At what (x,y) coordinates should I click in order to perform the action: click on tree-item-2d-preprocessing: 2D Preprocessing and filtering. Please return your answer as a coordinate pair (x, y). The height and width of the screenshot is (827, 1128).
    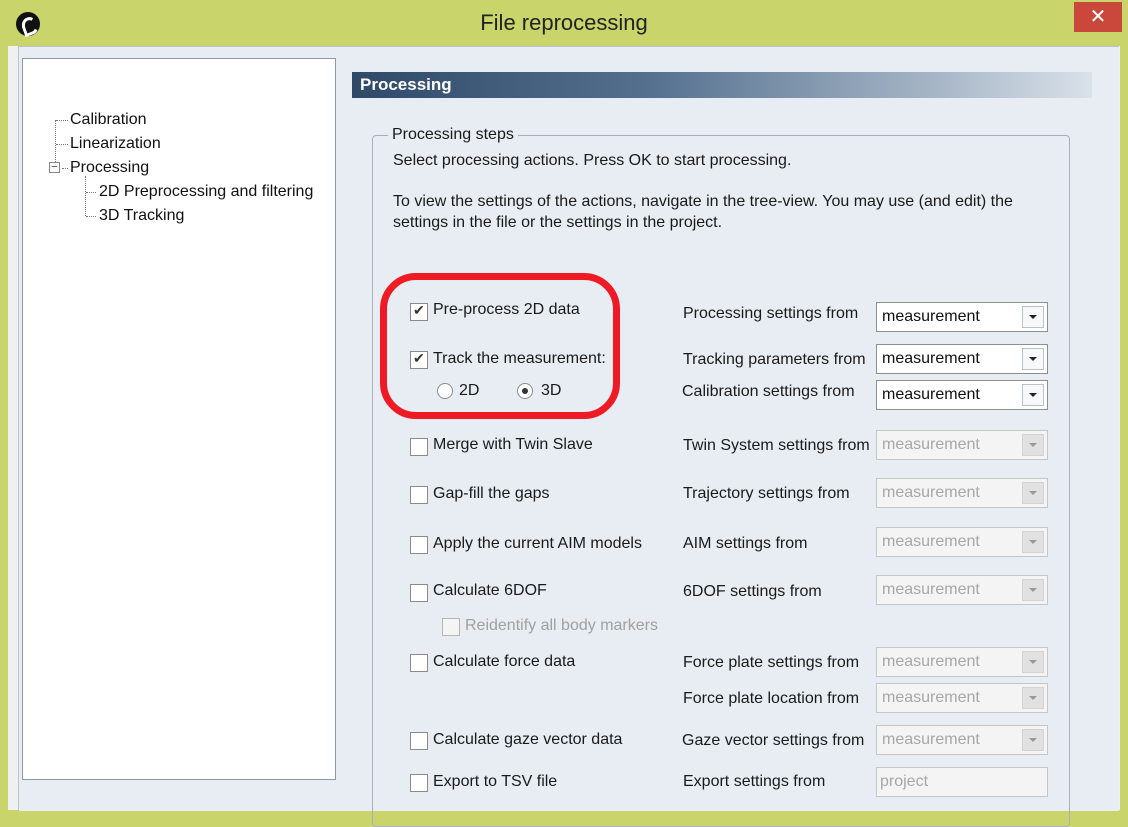
    Looking at the image, I should click on (206, 192).